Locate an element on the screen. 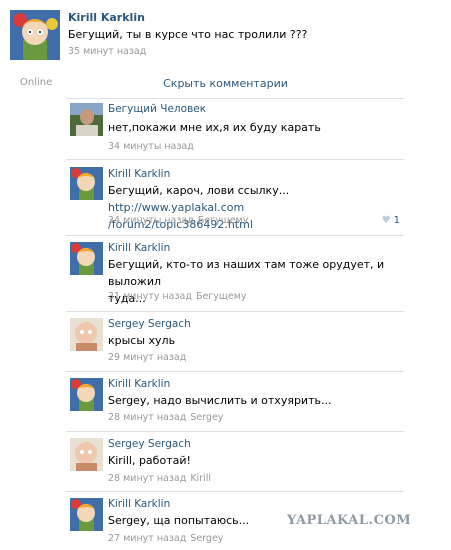 Image resolution: width=451 pixels, height=550 pixels. comment-author-link: Бегущий Человек is located at coordinates (157, 109).